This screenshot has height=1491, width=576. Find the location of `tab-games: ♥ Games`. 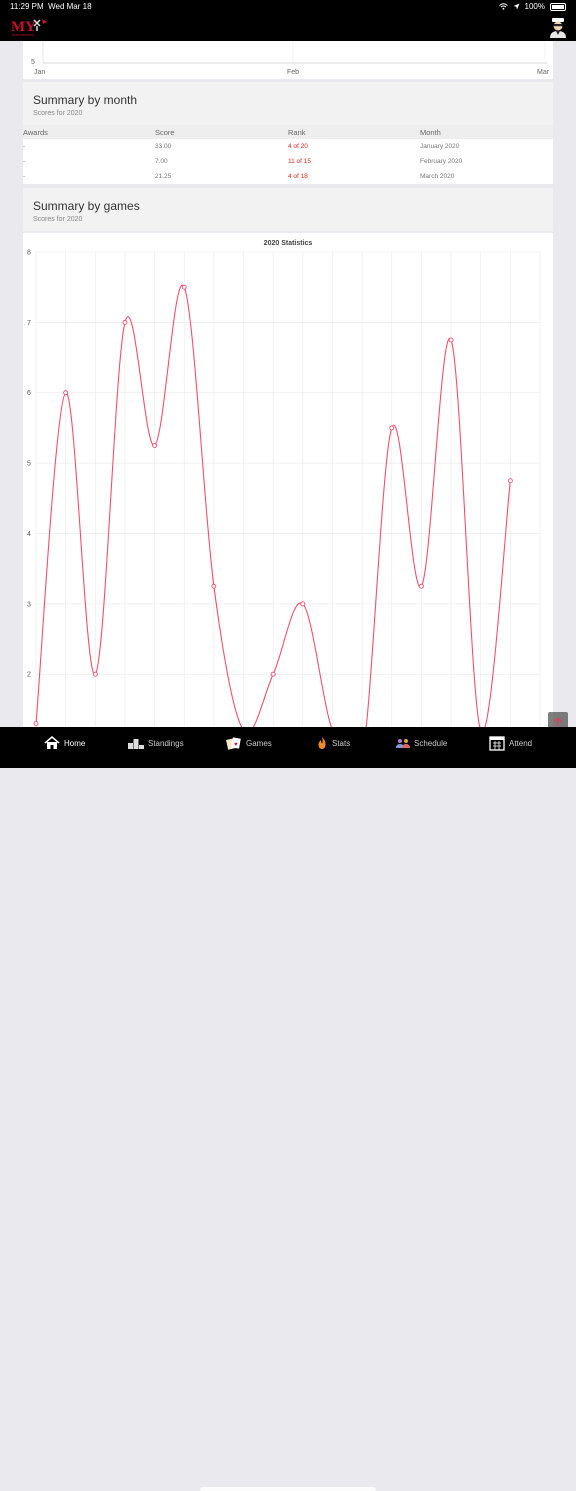

tab-games: ♥ Games is located at coordinates (249, 743).